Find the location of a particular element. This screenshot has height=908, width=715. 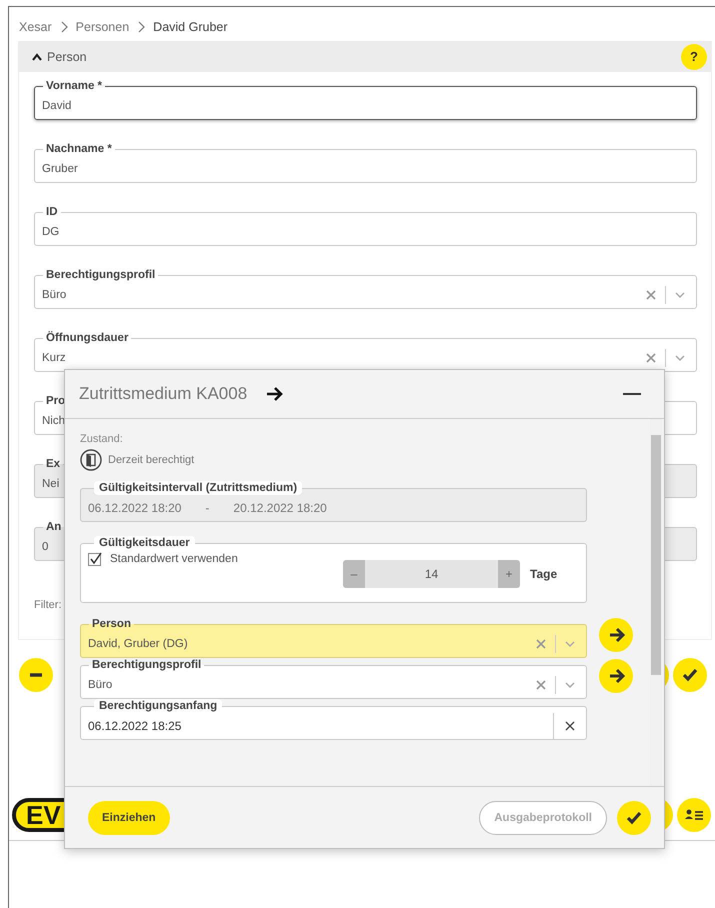

clear-icon is located at coordinates (570, 726).